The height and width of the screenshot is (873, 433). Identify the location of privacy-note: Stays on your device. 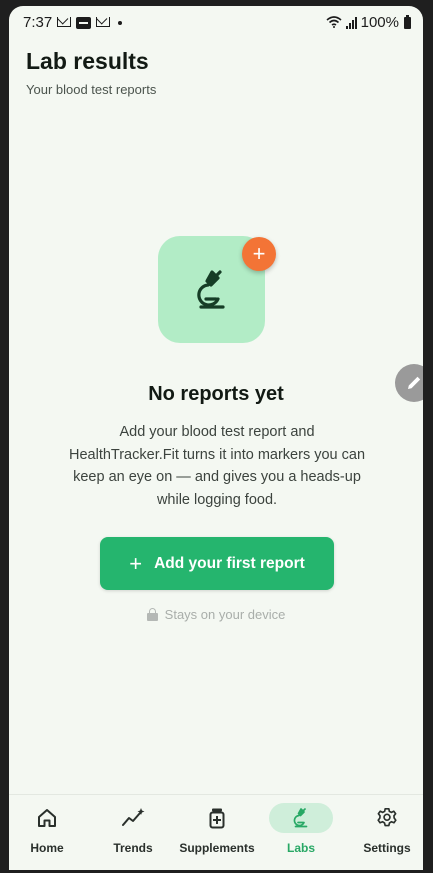
(216, 614).